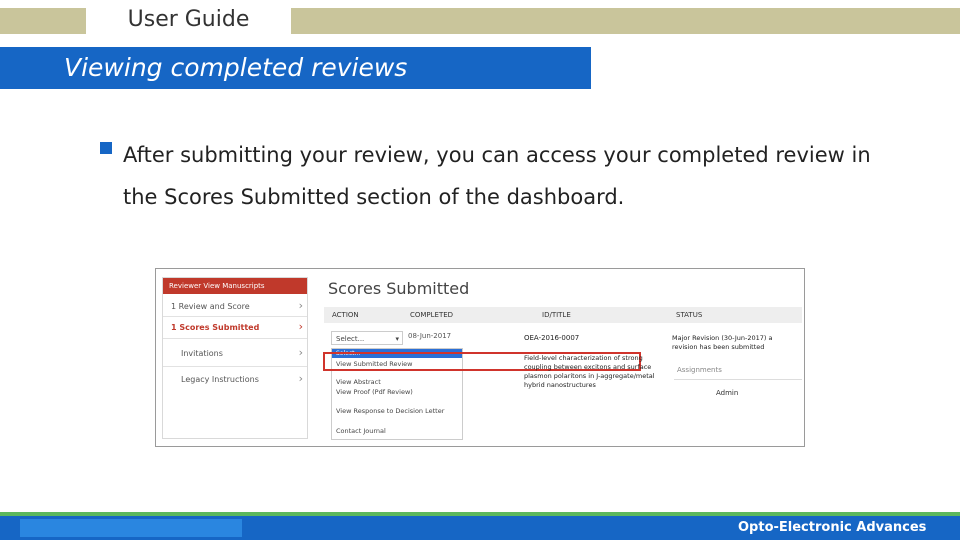 The image size is (960, 540). What do you see at coordinates (210, 306) in the screenshot?
I see `sidebar-item-review-and-score: 1 Review and Score` at bounding box center [210, 306].